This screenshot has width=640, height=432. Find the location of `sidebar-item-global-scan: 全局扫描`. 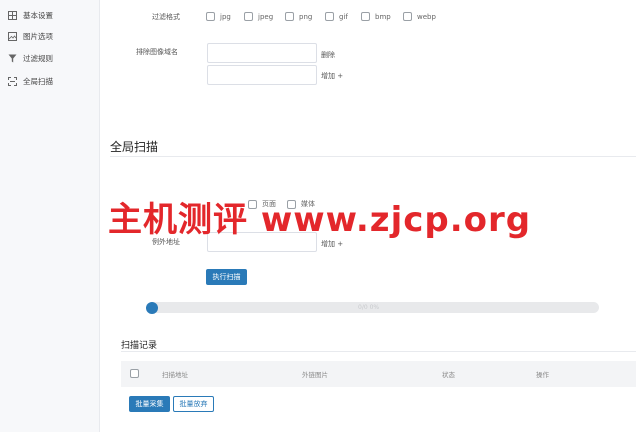

sidebar-item-global-scan: 全局扫描 is located at coordinates (30, 81).